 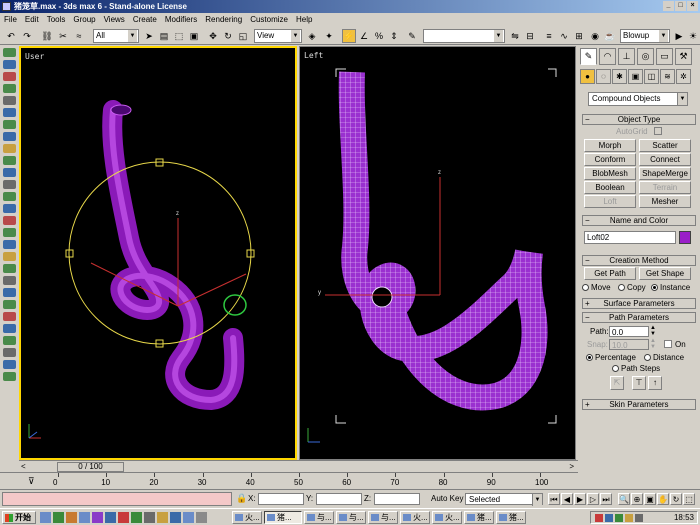 What do you see at coordinates (179, 36) in the screenshot?
I see `rectangle-selection-icon: ⬚` at bounding box center [179, 36].